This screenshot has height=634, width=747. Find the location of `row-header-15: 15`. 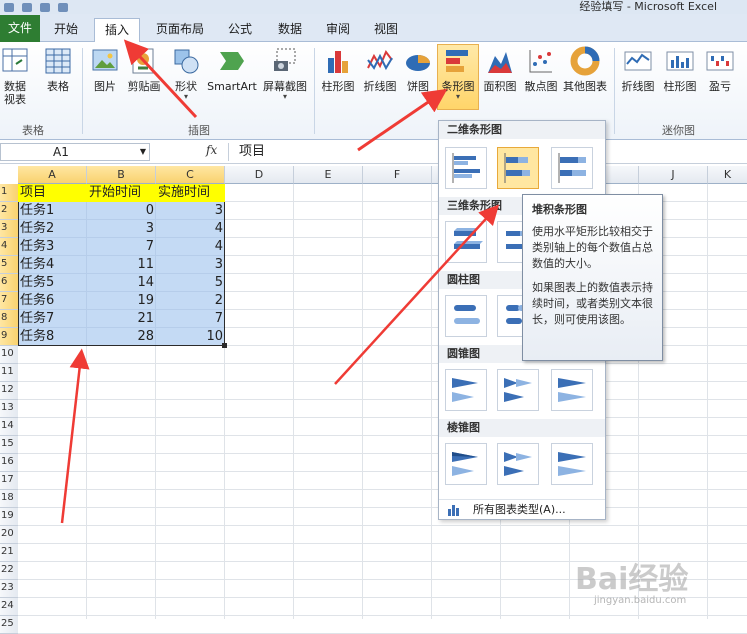

row-header-15: 15 is located at coordinates (9, 445).